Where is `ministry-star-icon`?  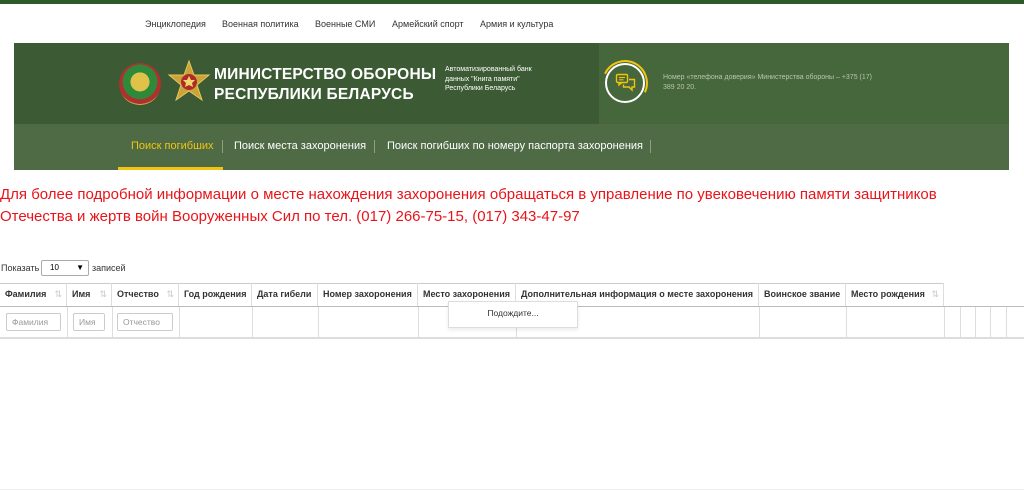 ministry-star-icon is located at coordinates (189, 82).